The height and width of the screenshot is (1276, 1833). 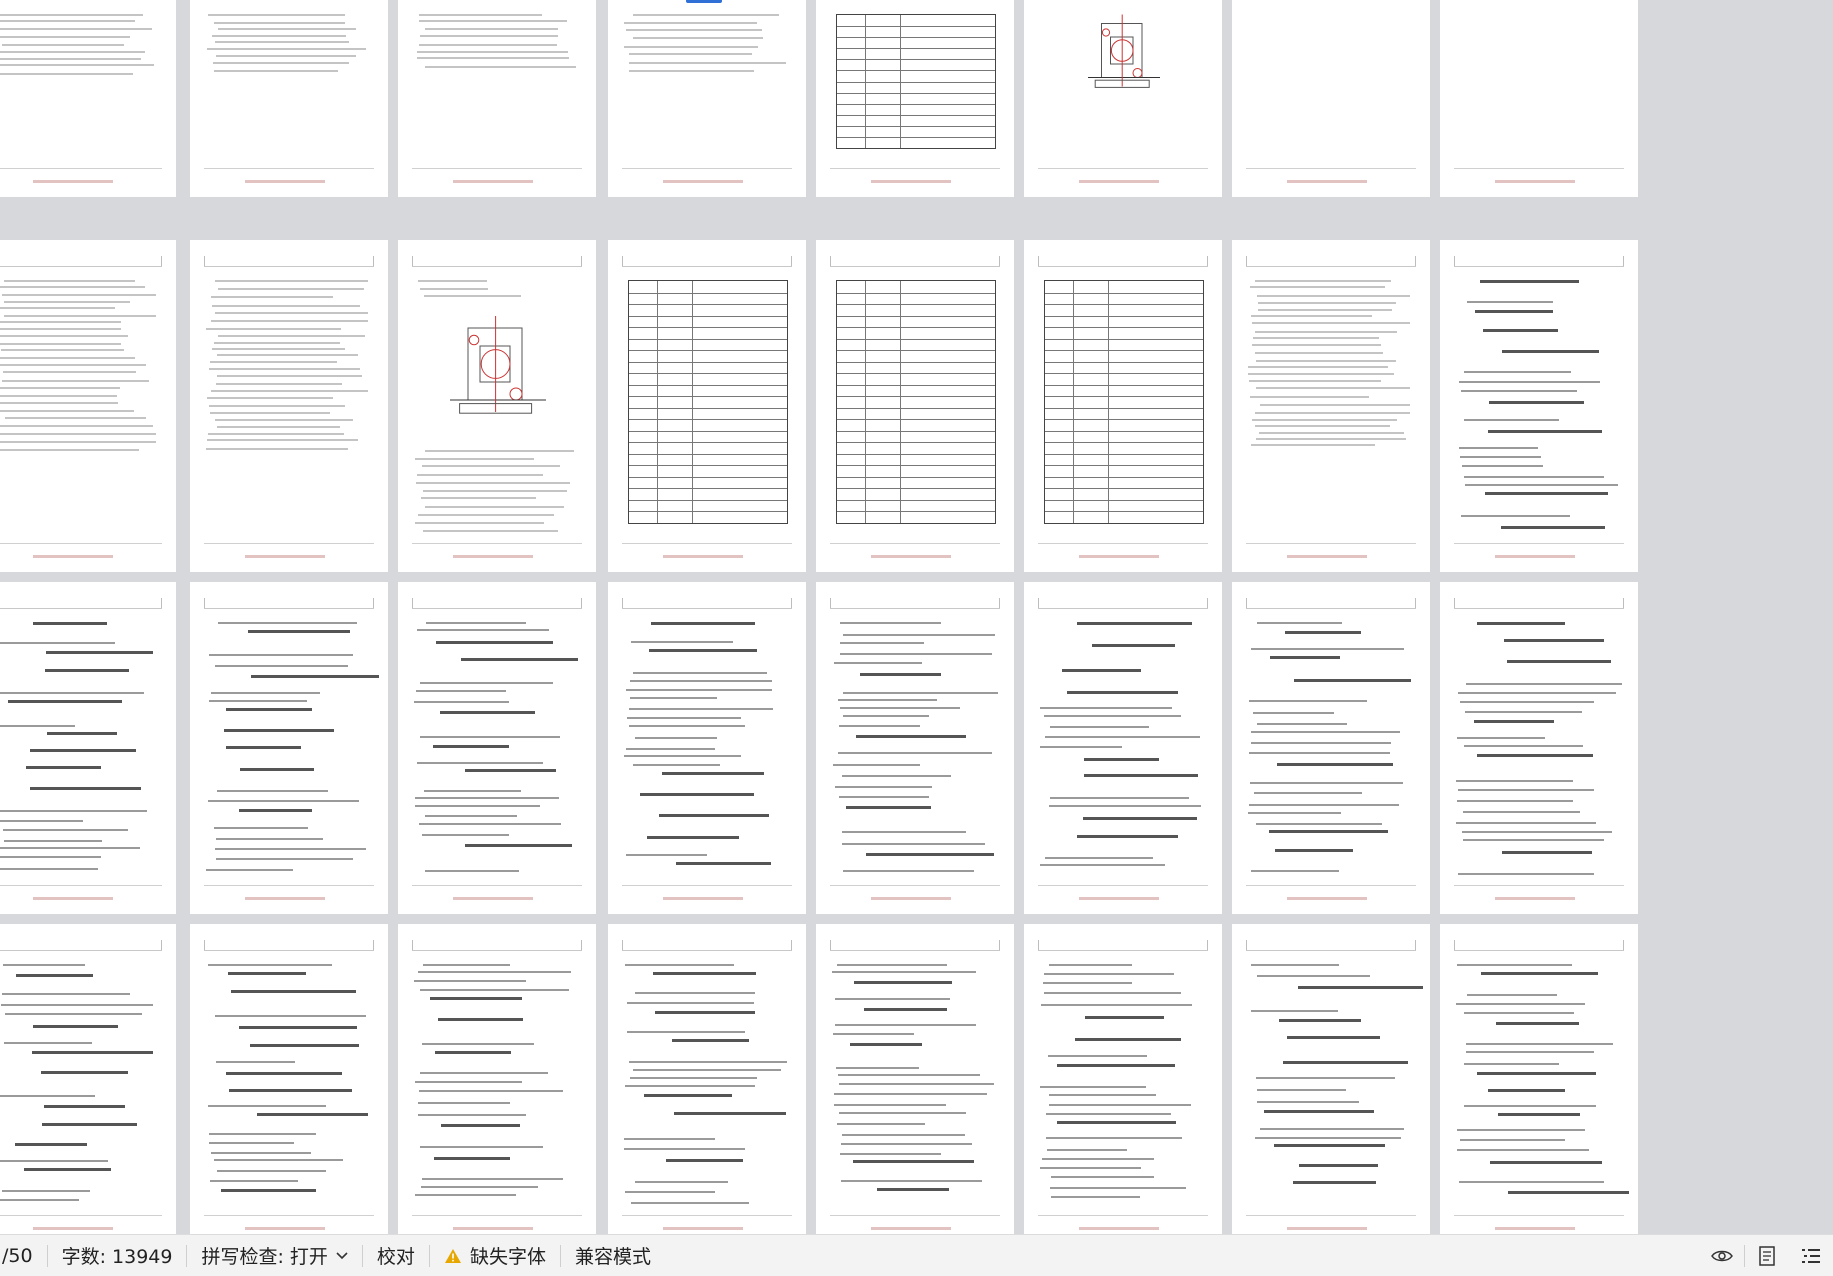 What do you see at coordinates (495, 1255) in the screenshot?
I see `missing-fonts-button: 缺失字体` at bounding box center [495, 1255].